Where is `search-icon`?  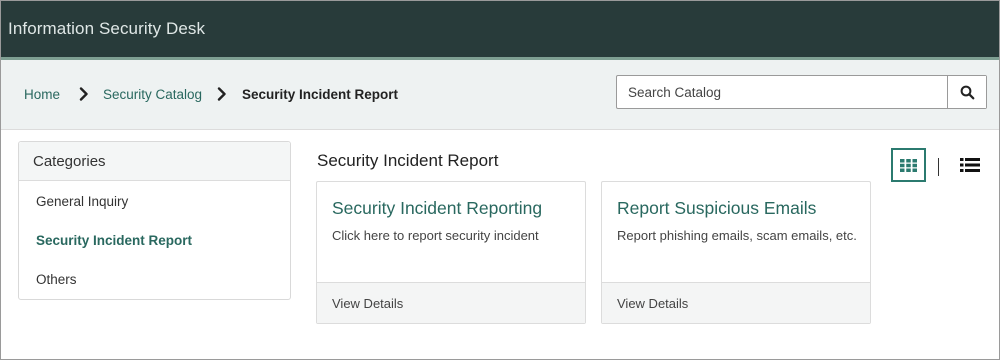 search-icon is located at coordinates (967, 92).